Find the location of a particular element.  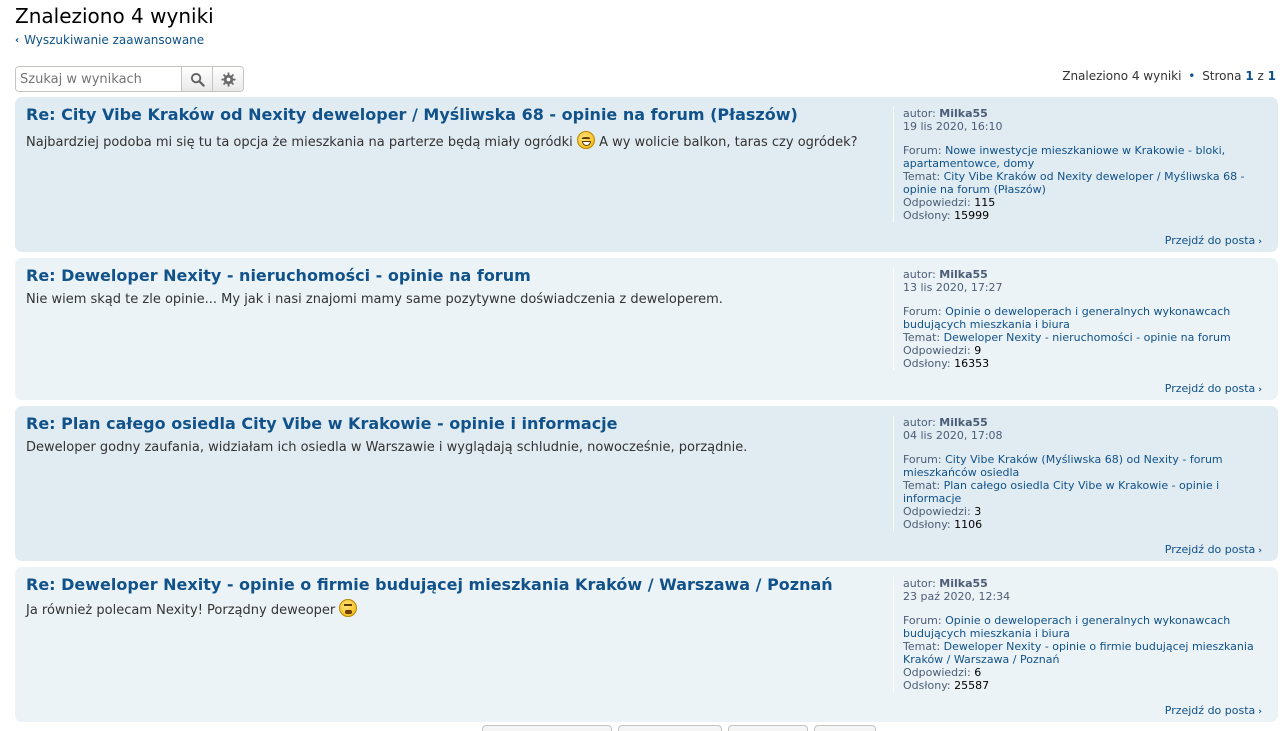

replies-count: 115 is located at coordinates (985, 202).